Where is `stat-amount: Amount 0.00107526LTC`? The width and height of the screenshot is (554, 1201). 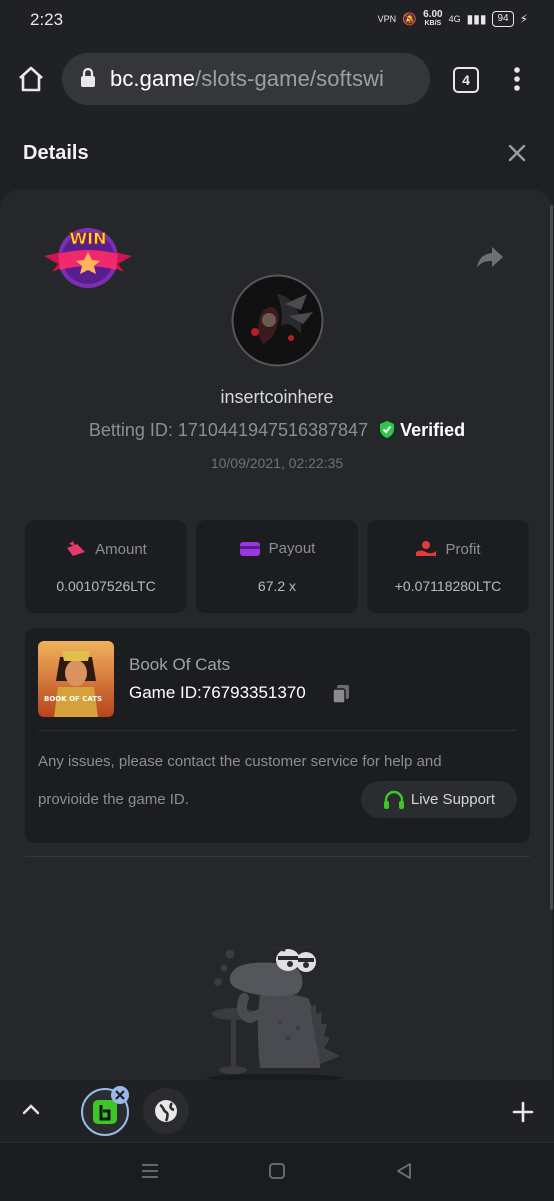
stat-amount: Amount 0.00107526LTC is located at coordinates (106, 566).